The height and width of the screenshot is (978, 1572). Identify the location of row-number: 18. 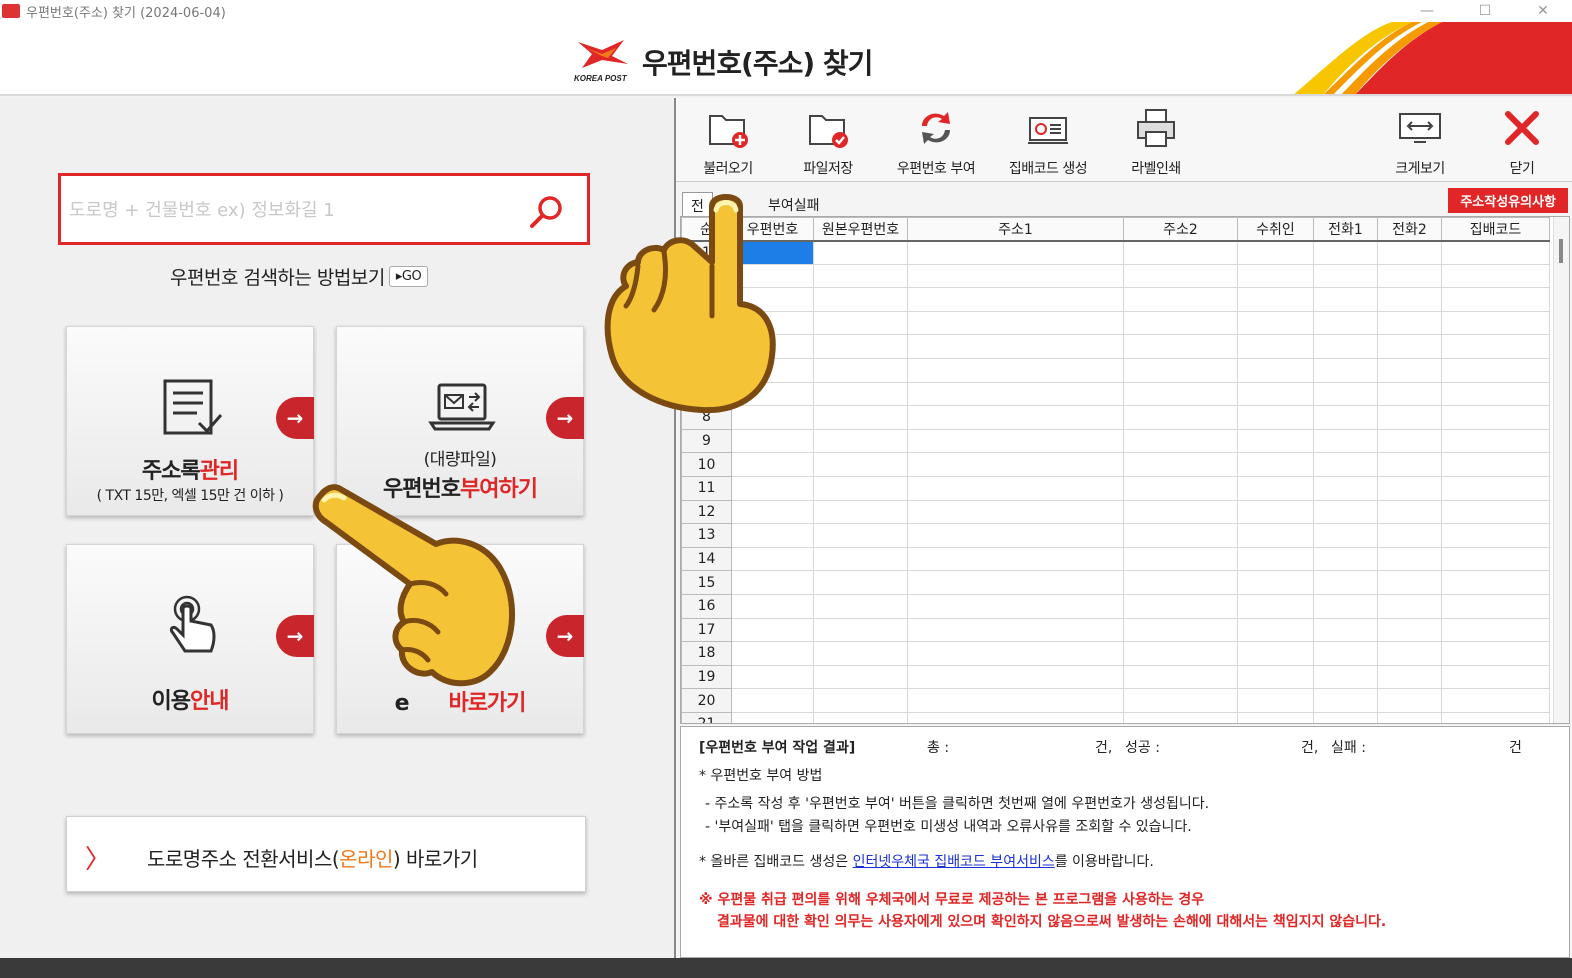
(706, 653).